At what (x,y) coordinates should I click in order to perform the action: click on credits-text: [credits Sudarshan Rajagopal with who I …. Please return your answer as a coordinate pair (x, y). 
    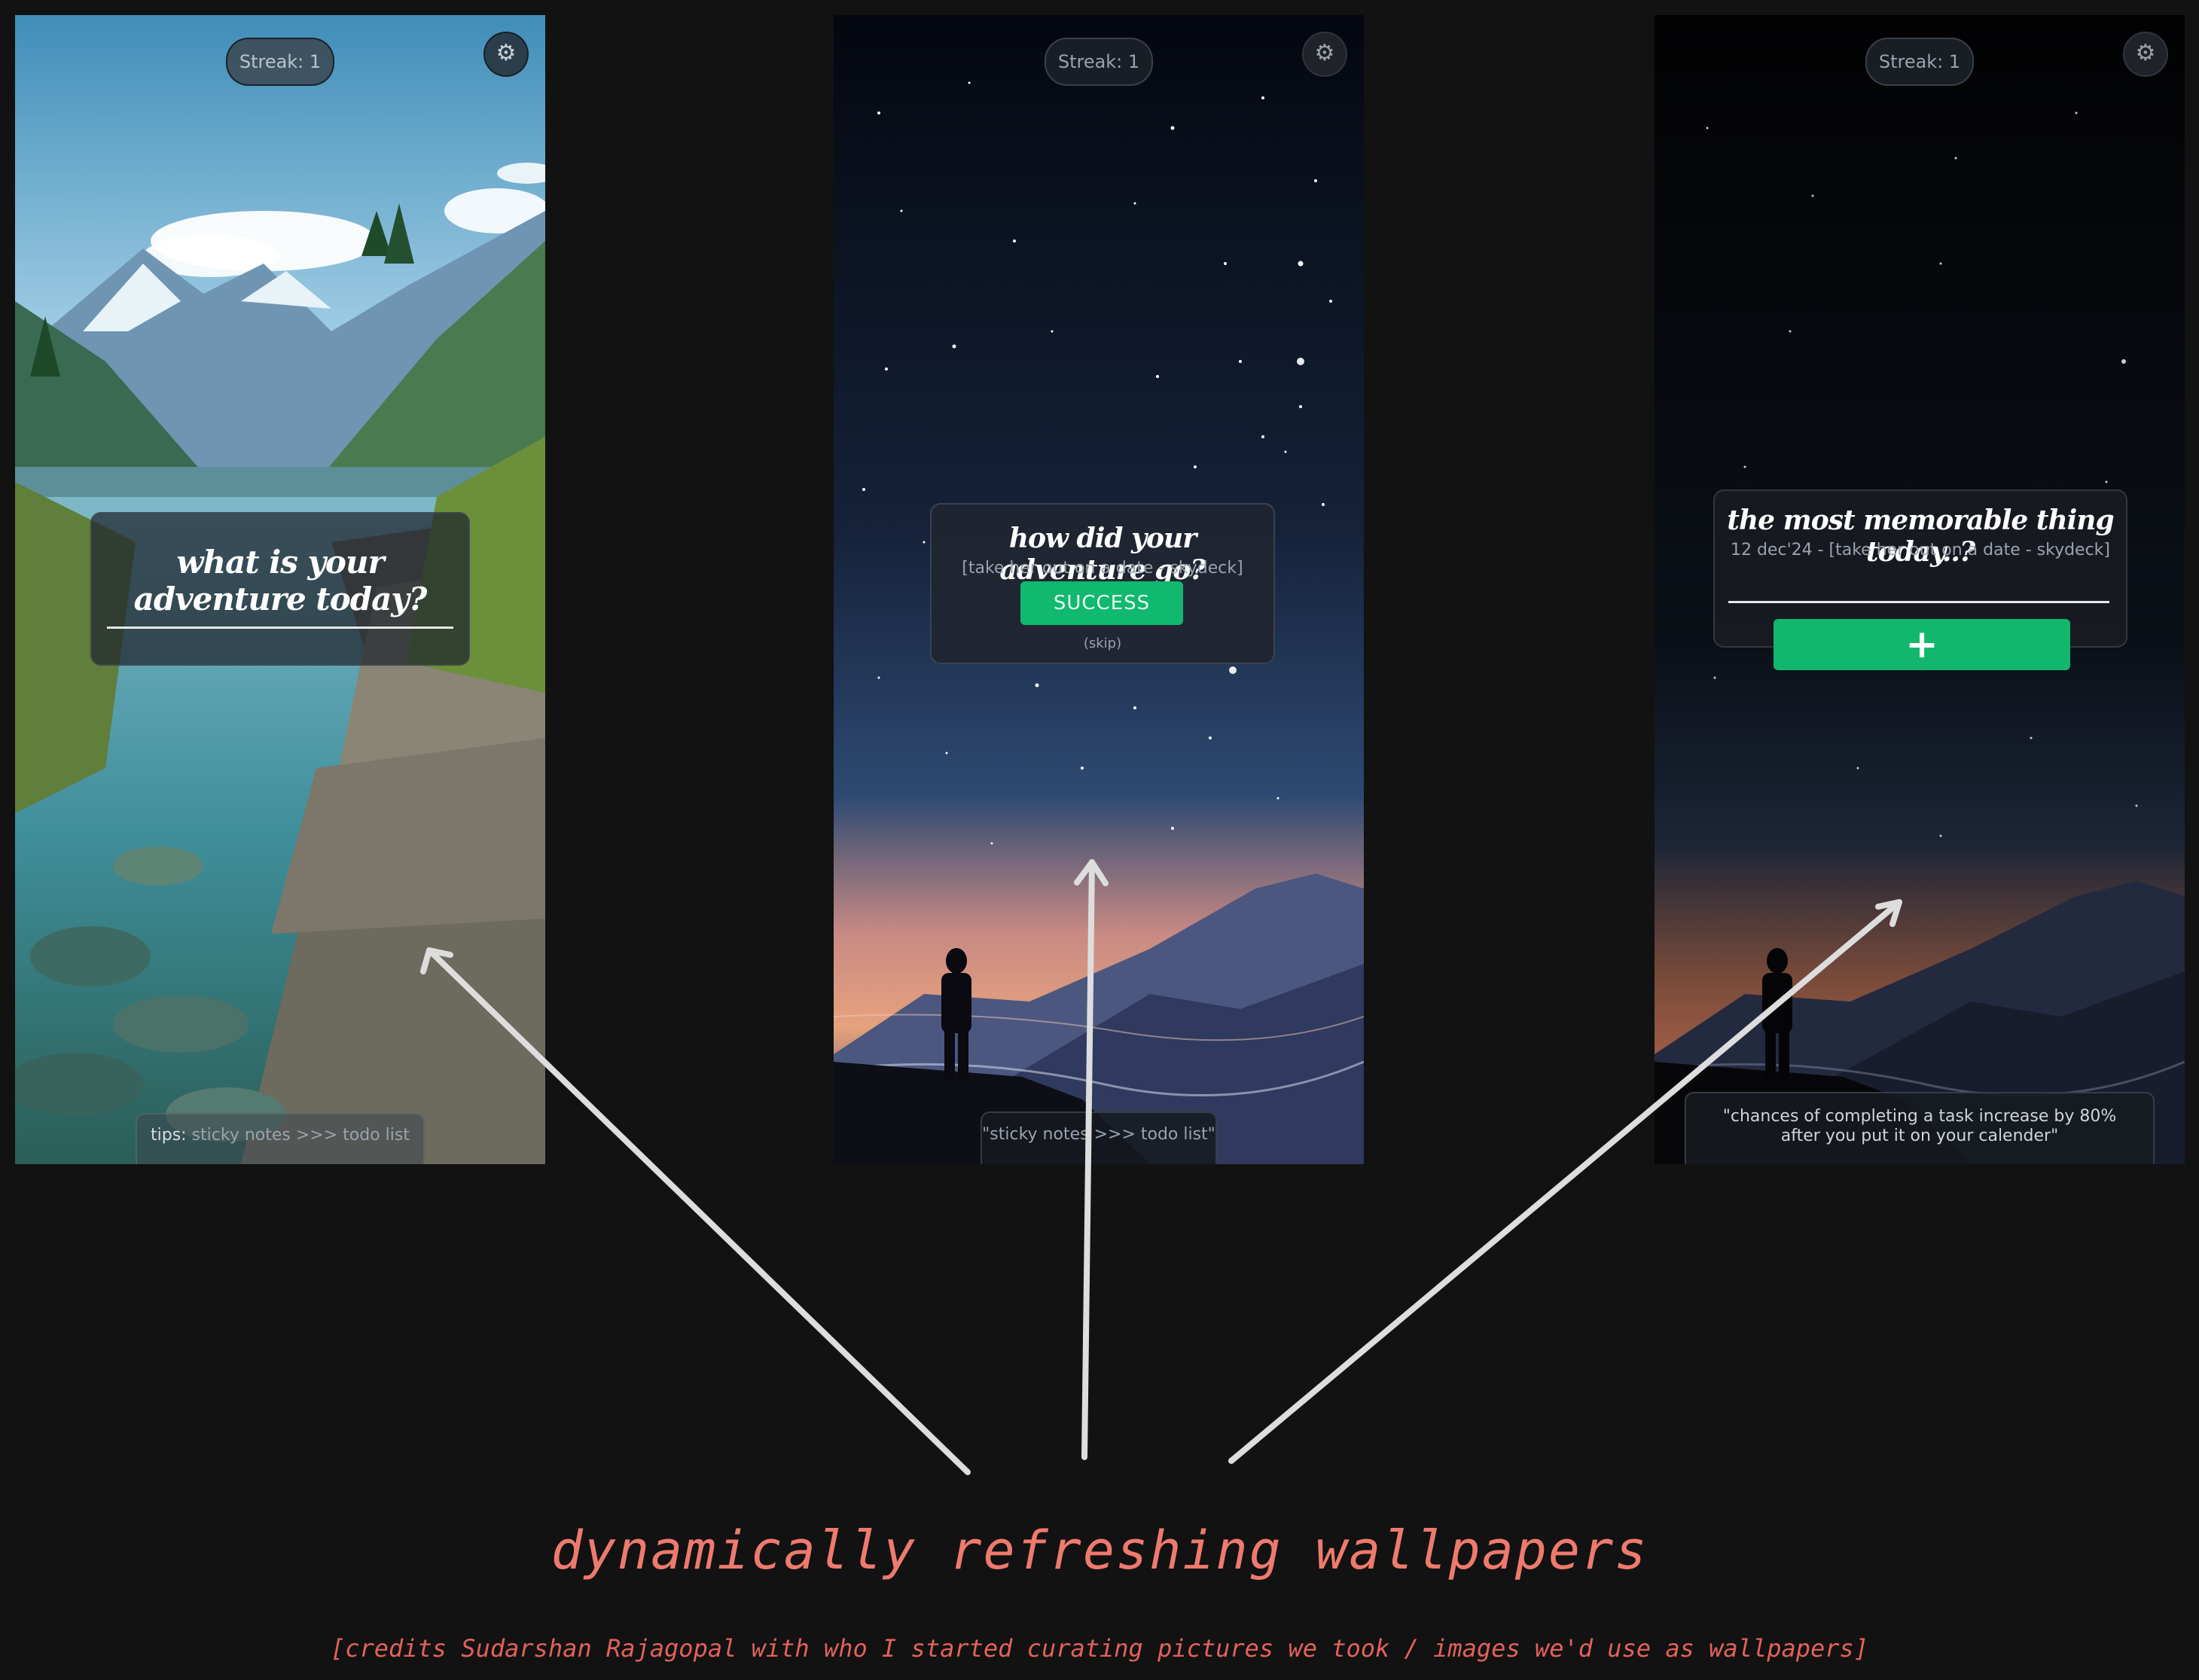
    Looking at the image, I should click on (1099, 1648).